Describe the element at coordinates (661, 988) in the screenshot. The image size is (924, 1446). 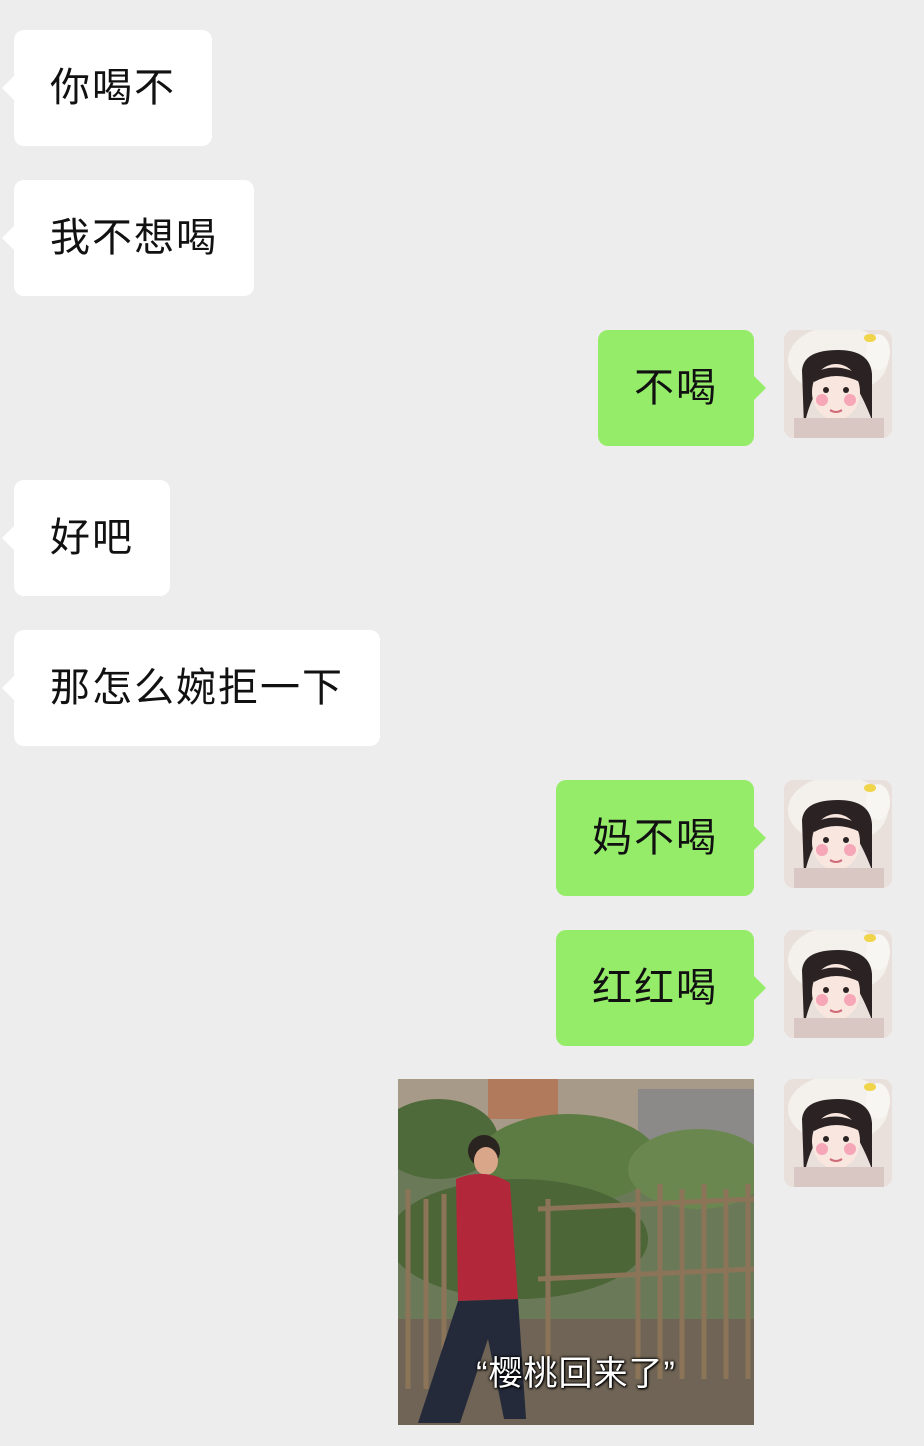
I see `outgoing-message-bubble: 红红喝` at that location.